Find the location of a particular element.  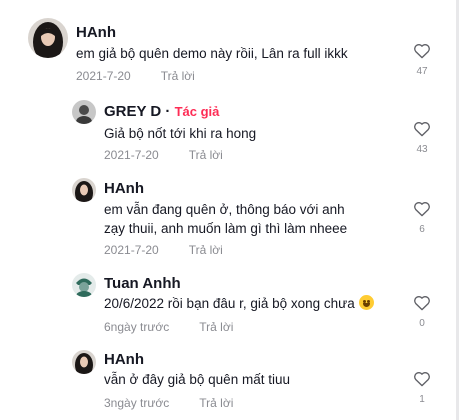

like-button: 43 is located at coordinates (422, 137).